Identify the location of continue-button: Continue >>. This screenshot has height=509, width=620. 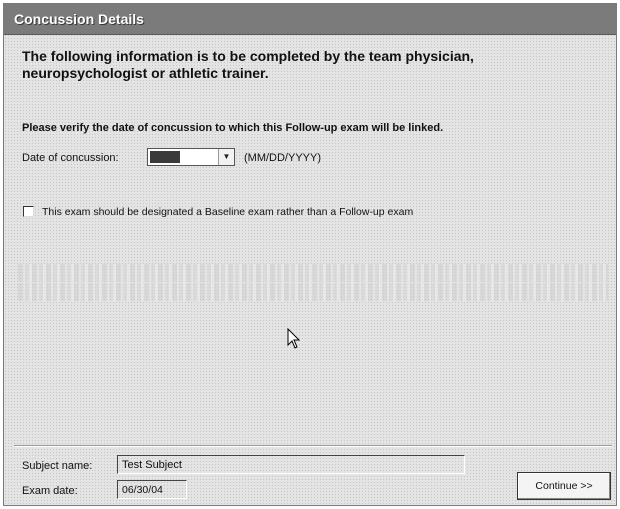
(564, 486).